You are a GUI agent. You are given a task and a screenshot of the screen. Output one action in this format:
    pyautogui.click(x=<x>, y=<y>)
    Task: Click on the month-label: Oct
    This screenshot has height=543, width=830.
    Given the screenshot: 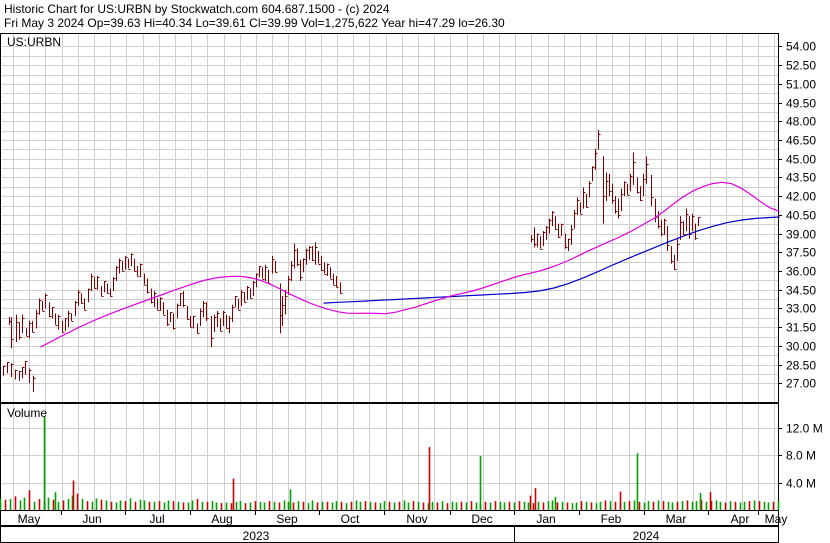 What is the action you would take?
    pyautogui.click(x=350, y=519)
    